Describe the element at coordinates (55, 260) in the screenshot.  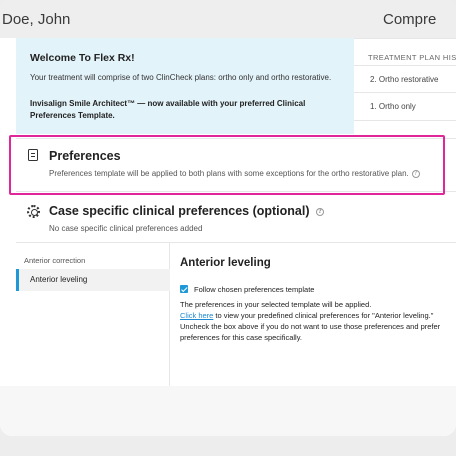
I see `nav-heading: Anterior correction` at that location.